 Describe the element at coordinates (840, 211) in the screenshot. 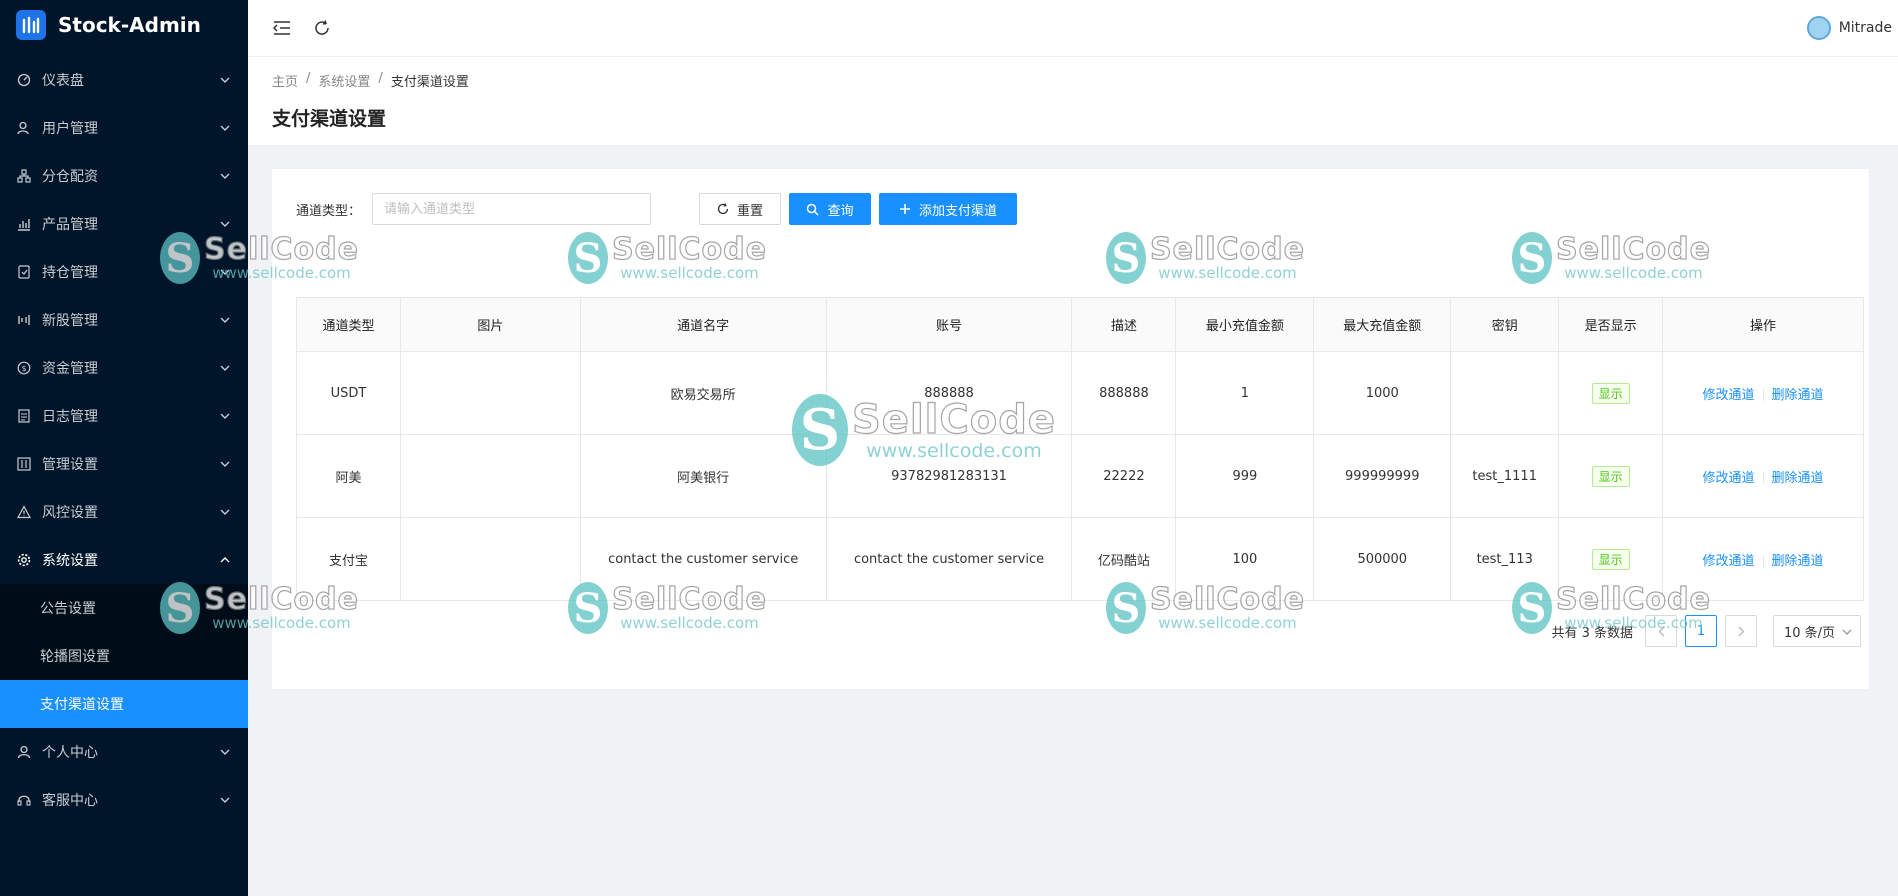

I see `query-label: 查询` at that location.